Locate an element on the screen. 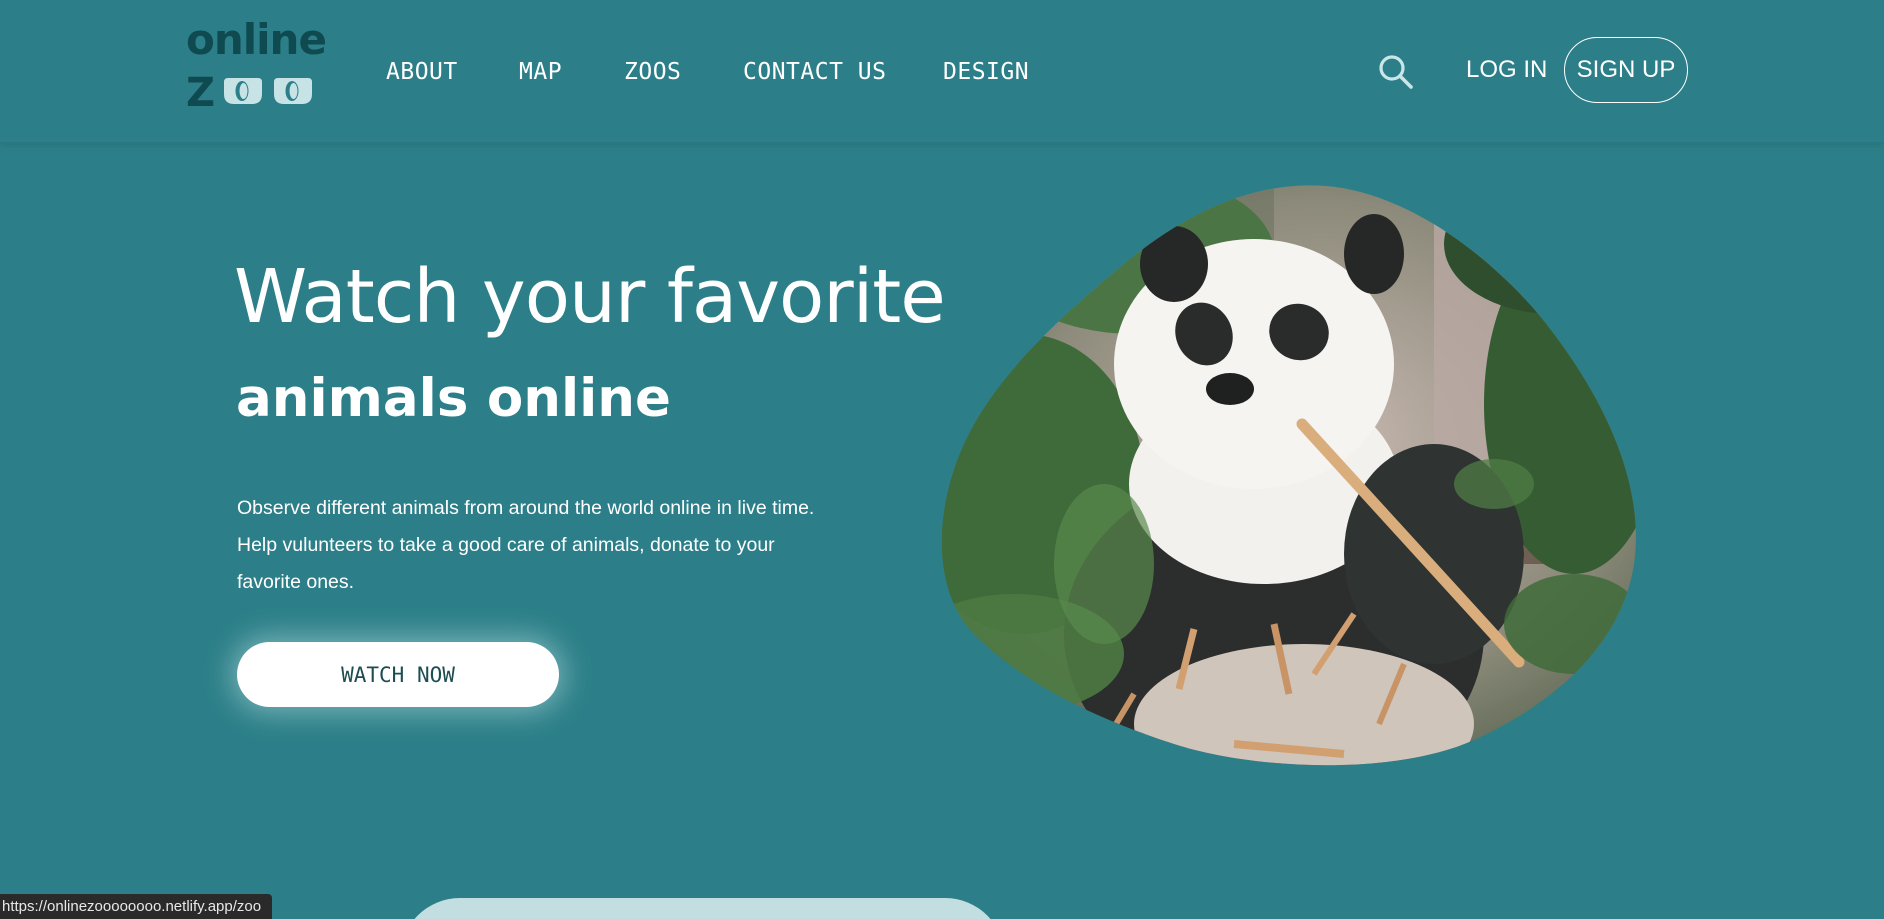  nav-item-map: MAP is located at coordinates (540, 72).